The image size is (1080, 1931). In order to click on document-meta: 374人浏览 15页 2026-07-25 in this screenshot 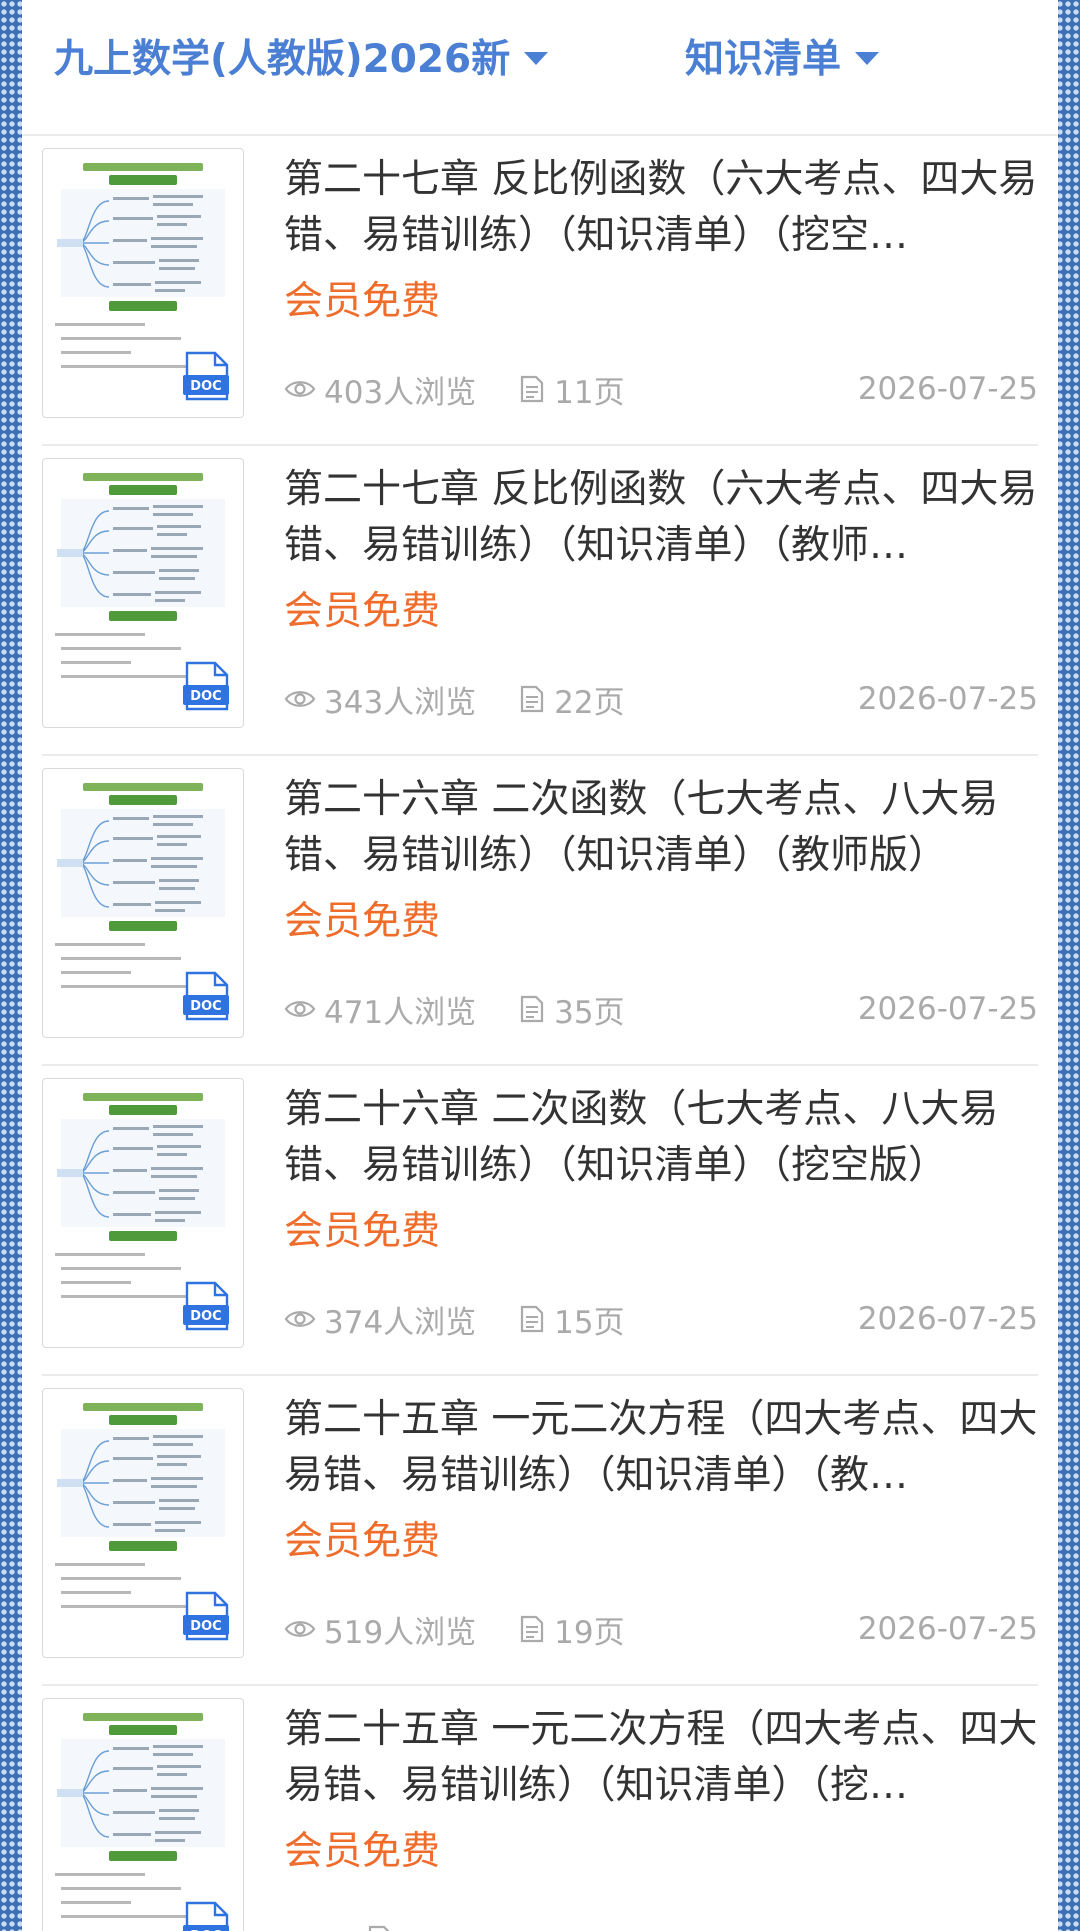, I will do `click(661, 1319)`.